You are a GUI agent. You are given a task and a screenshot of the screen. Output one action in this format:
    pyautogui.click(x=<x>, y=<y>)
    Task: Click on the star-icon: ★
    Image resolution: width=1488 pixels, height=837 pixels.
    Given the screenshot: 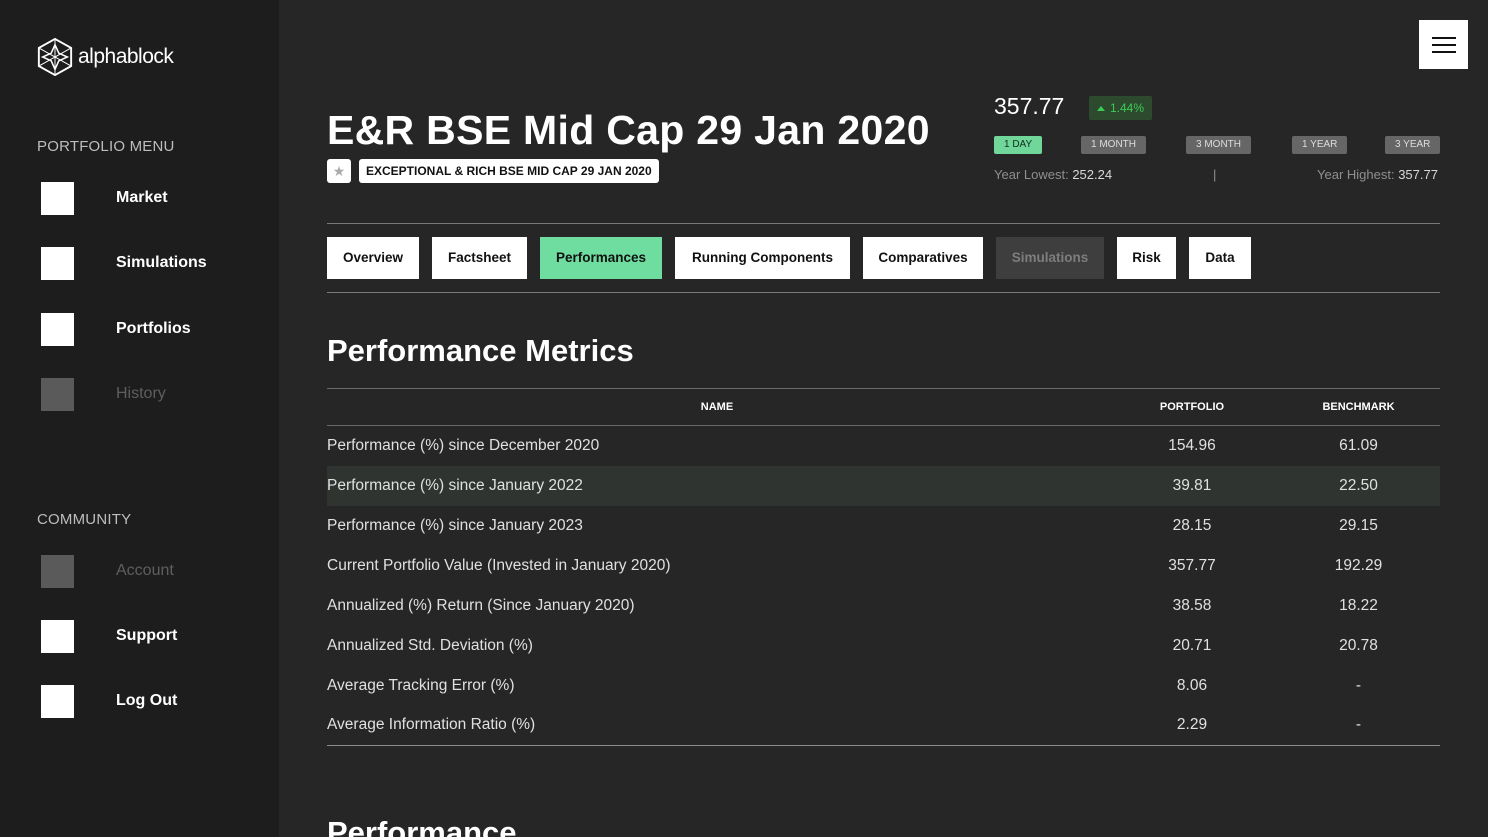 What is the action you would take?
    pyautogui.click(x=339, y=170)
    